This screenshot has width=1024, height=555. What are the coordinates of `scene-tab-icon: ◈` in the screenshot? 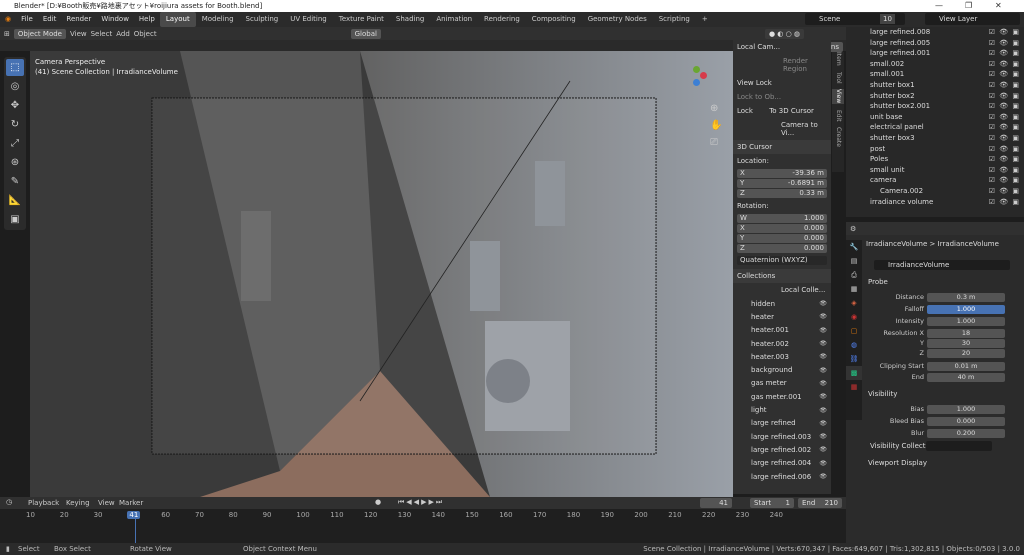 It's located at (854, 303).